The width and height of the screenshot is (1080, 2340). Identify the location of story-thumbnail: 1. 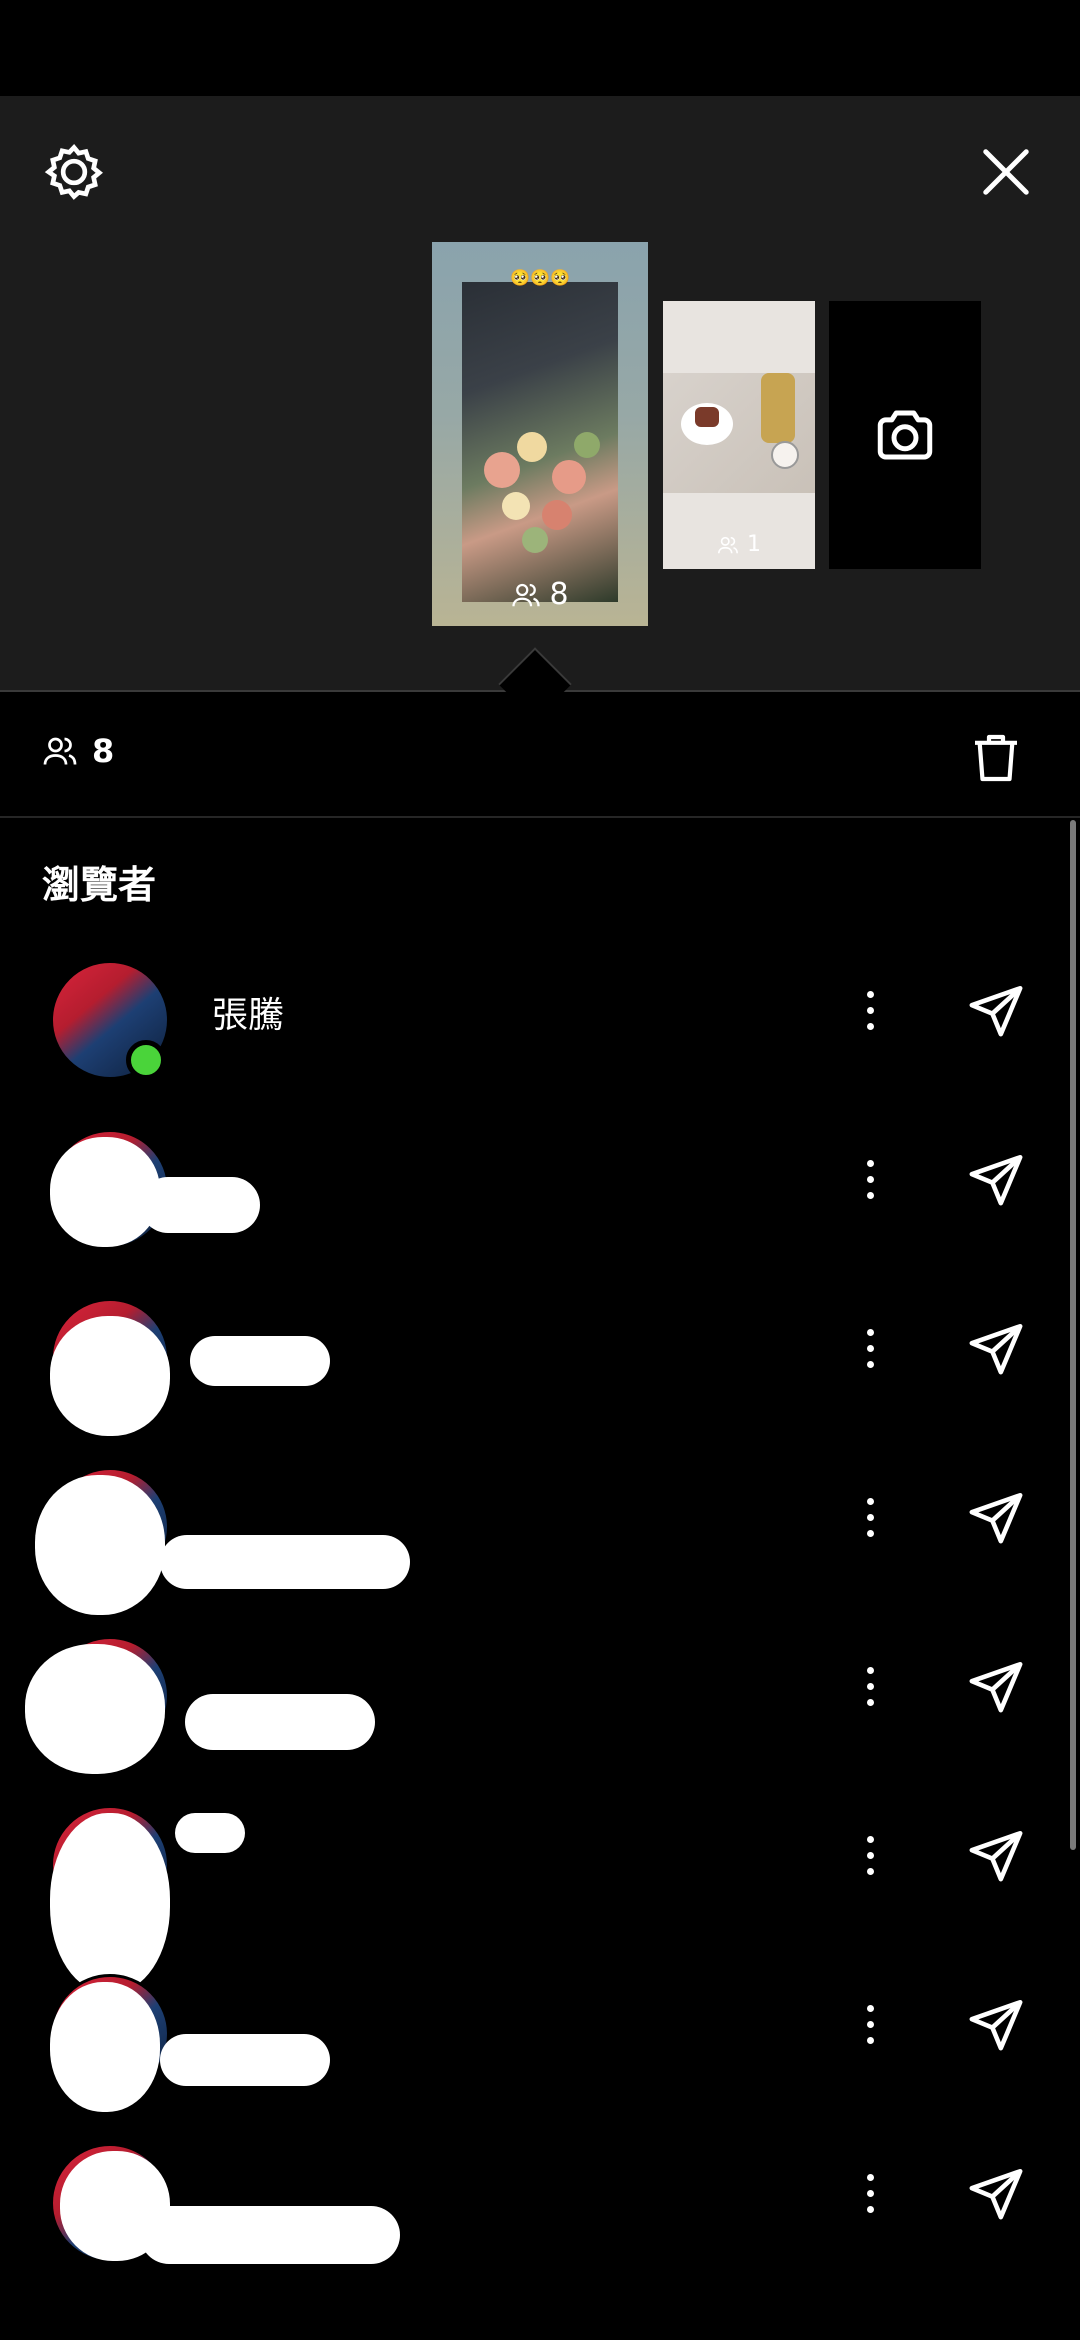
(739, 435).